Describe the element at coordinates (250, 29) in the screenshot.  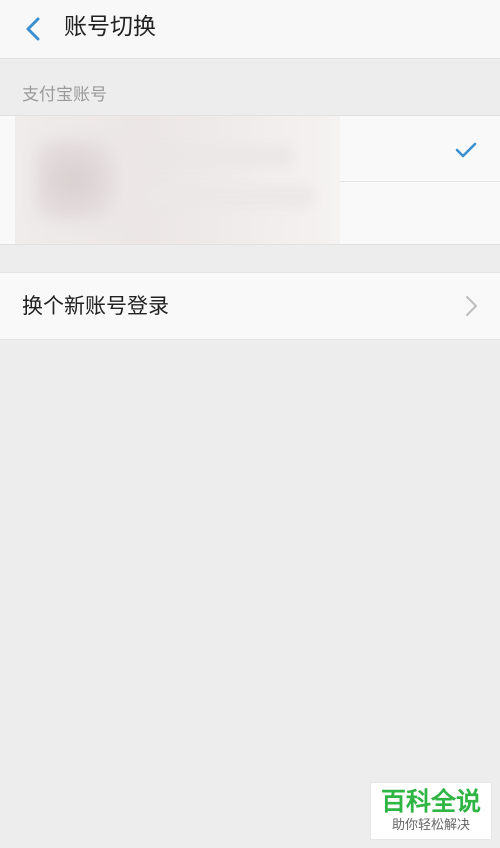
I see `header-bar: 账号切换` at that location.